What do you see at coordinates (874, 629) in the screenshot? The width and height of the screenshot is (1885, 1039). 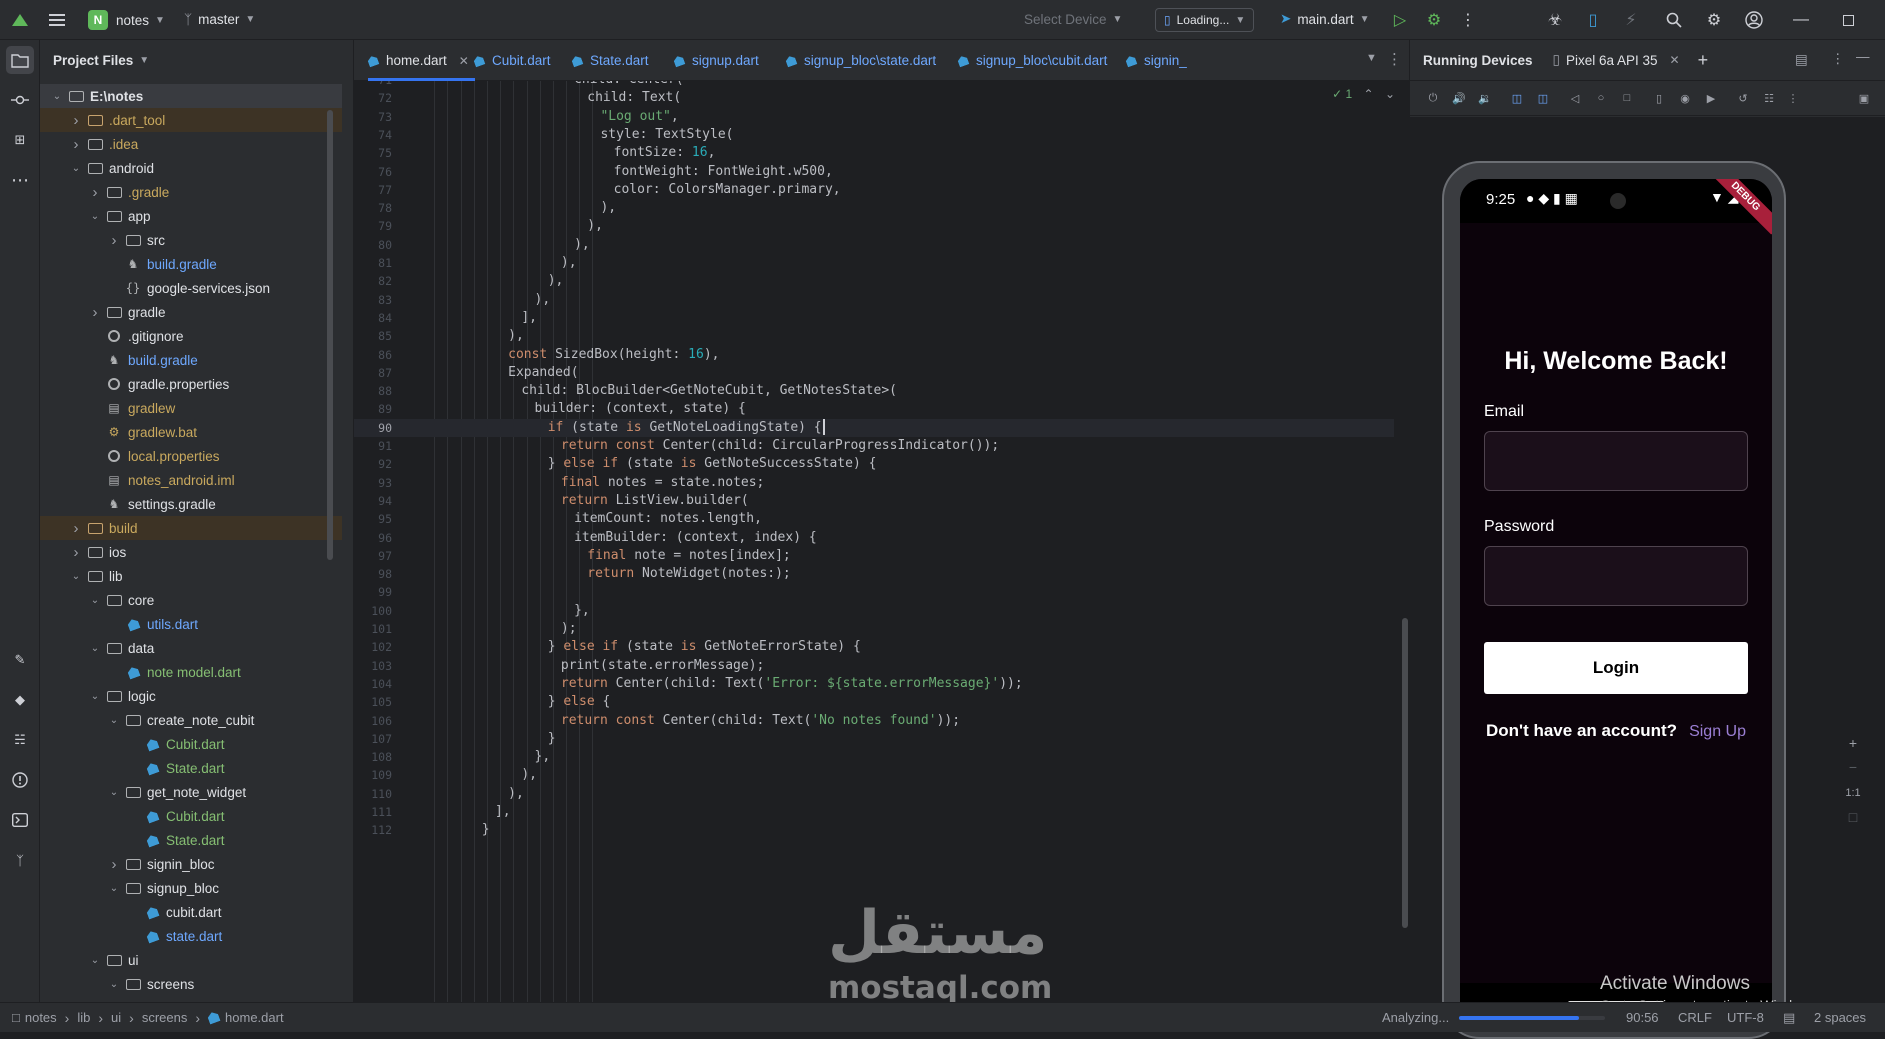 I see `code-line: 101);` at bounding box center [874, 629].